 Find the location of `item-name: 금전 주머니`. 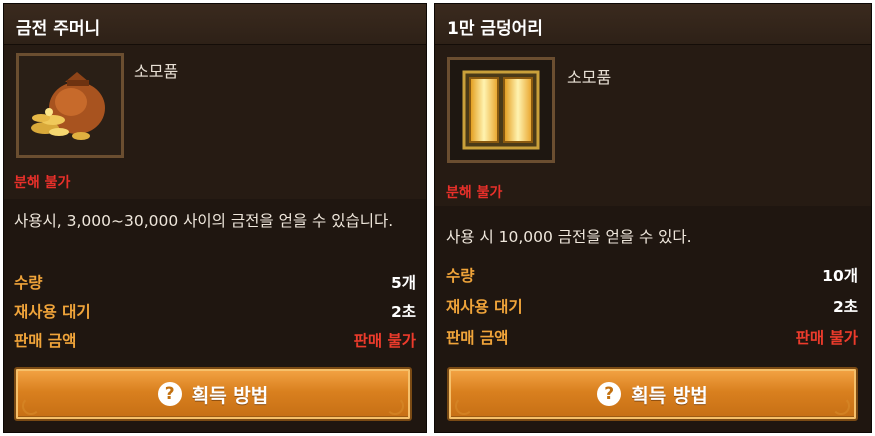

item-name: 금전 주머니 is located at coordinates (58, 29).